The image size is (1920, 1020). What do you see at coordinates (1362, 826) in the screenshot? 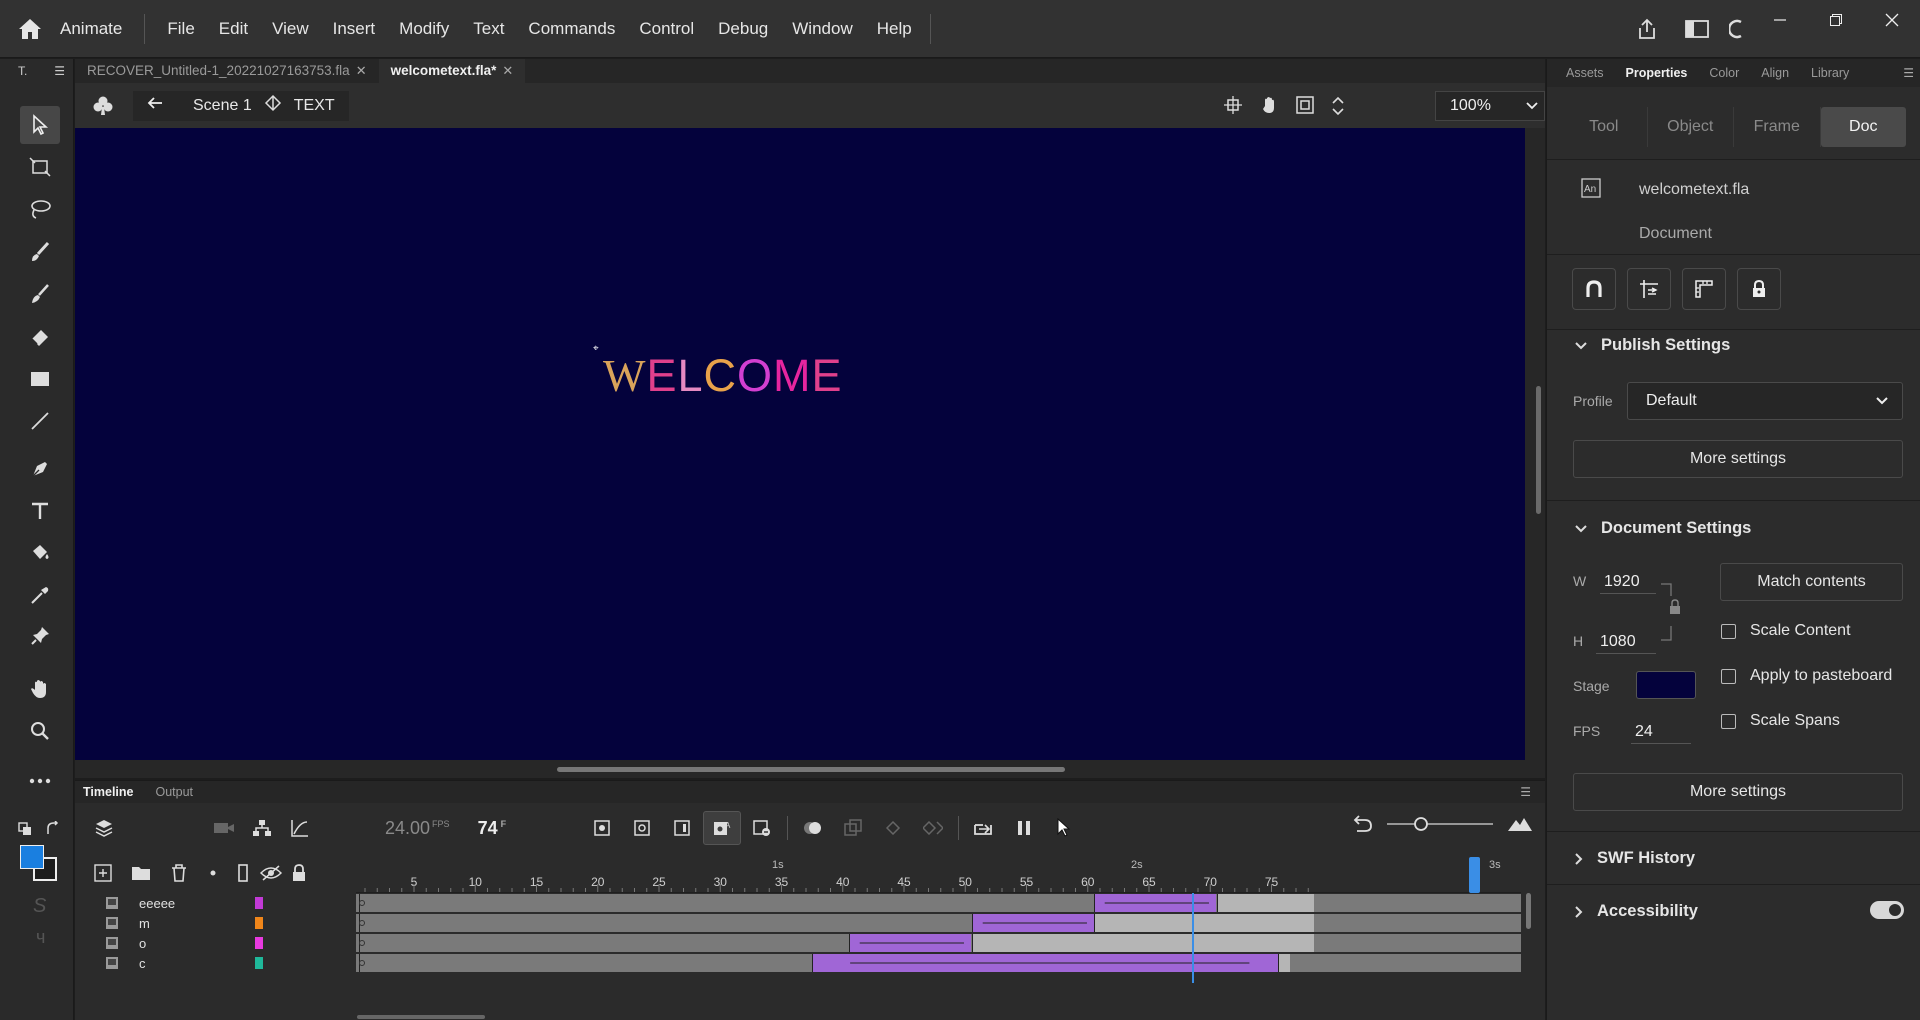
I see `reset-timeline-button` at bounding box center [1362, 826].